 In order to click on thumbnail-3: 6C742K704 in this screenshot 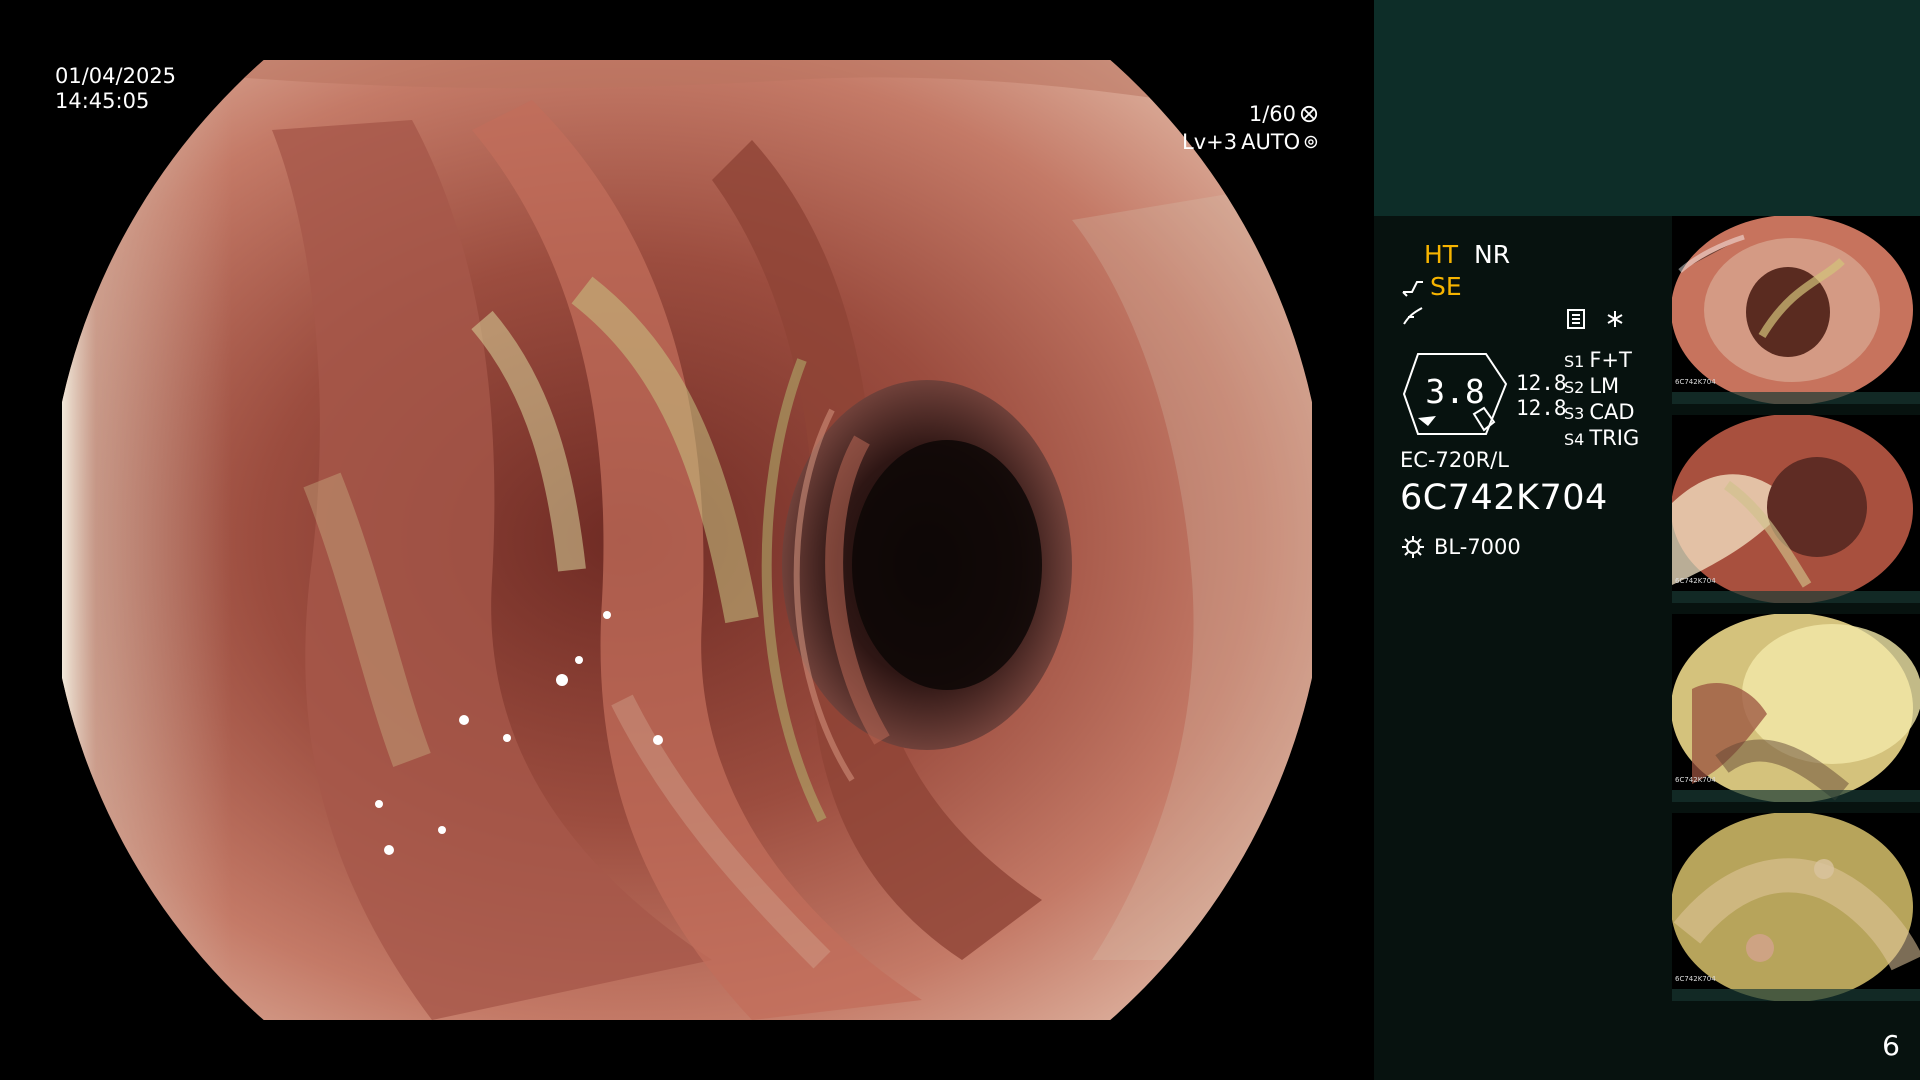, I will do `click(1796, 708)`.